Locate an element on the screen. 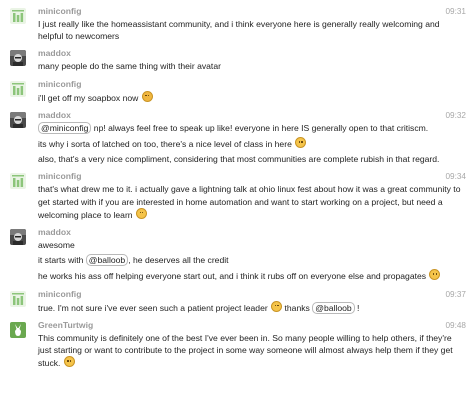 Image resolution: width=474 pixels, height=414 pixels. text-segment: i'll get off my soapbox now is located at coordinates (89, 97).